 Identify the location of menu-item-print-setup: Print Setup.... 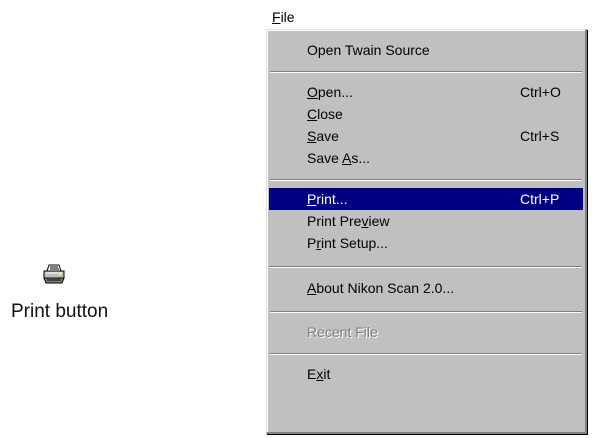
(426, 243).